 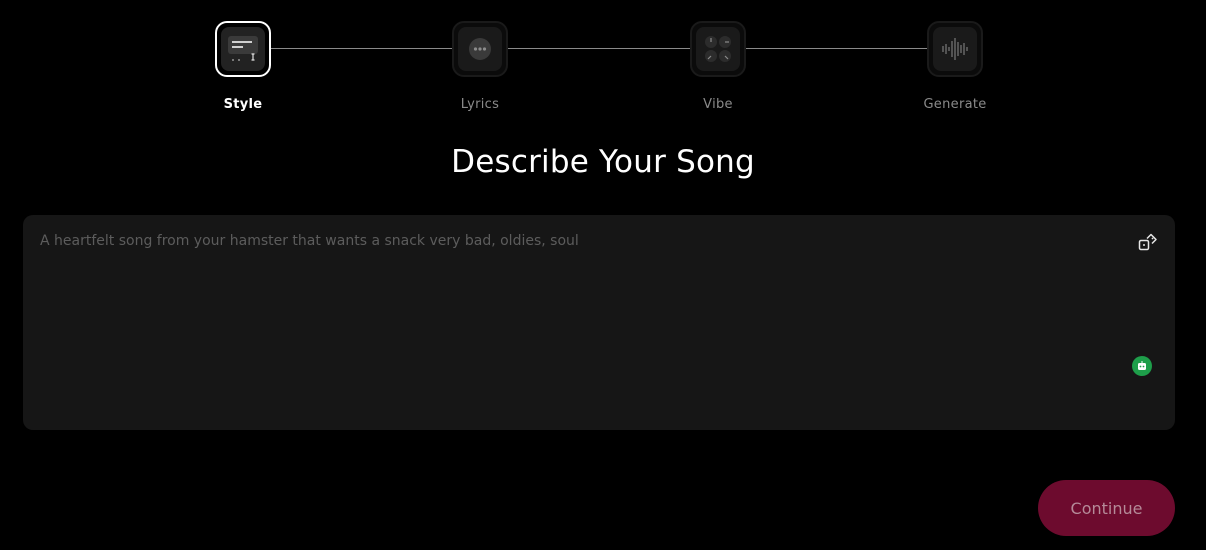 I want to click on randomize-button, so click(x=1148, y=242).